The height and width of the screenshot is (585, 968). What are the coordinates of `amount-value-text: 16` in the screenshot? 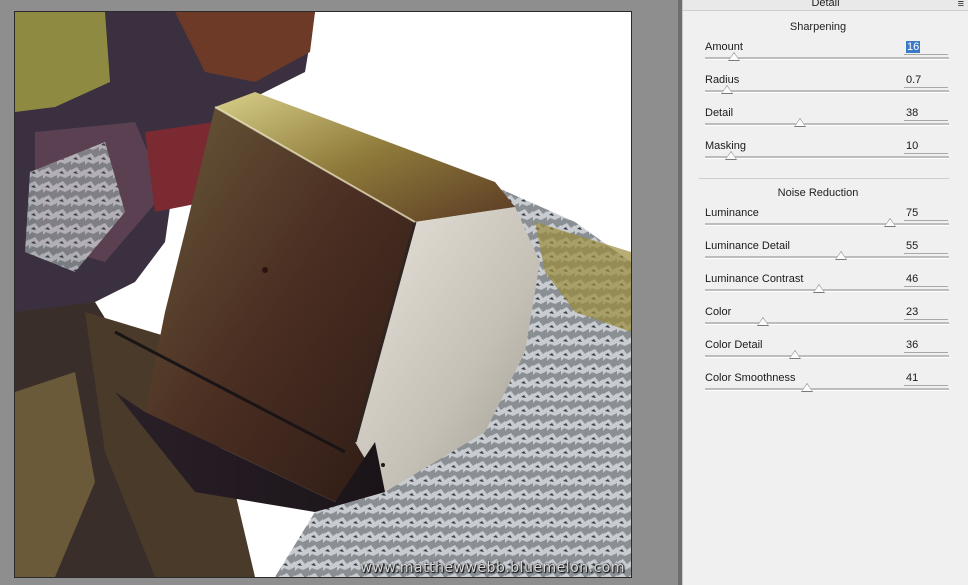 It's located at (913, 47).